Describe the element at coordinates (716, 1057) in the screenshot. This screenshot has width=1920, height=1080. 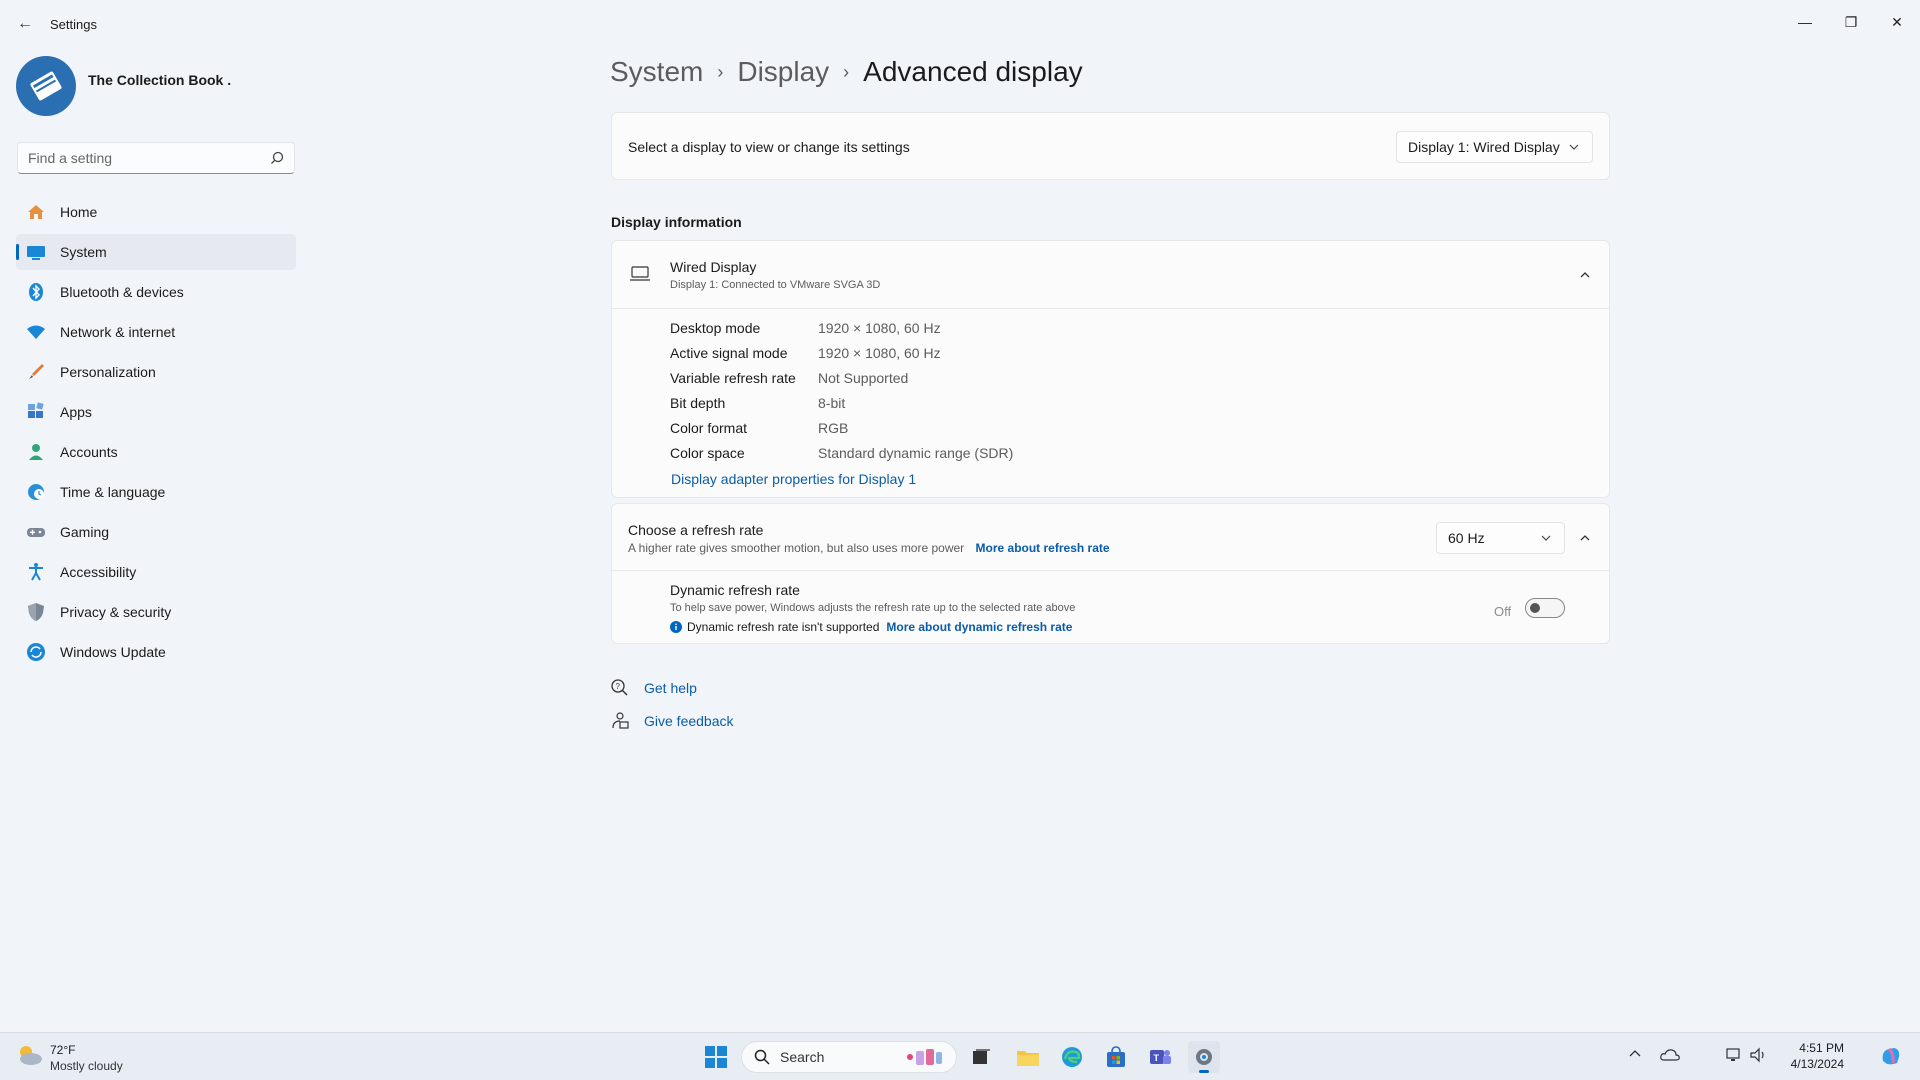
I see `start-button` at that location.